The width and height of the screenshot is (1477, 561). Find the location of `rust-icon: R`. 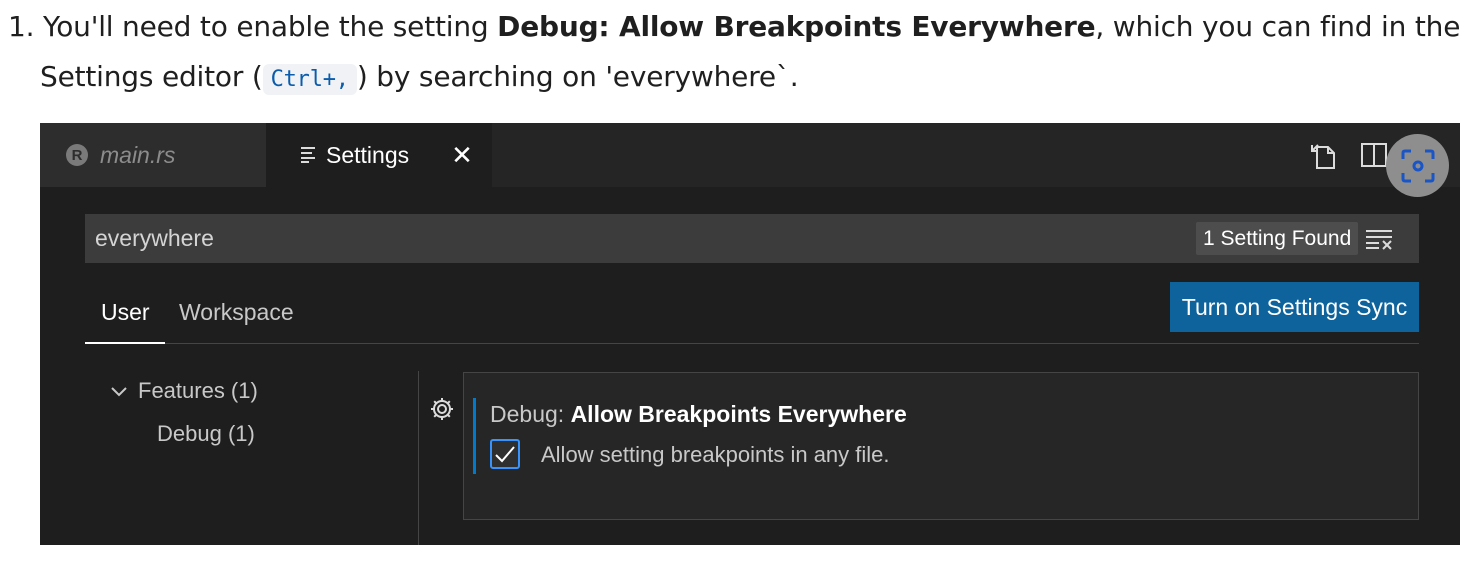

rust-icon: R is located at coordinates (77, 155).